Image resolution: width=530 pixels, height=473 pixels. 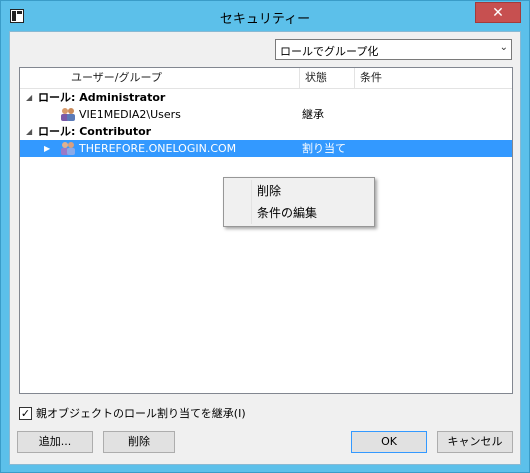 I want to click on group-title: ロール: Administrator, so click(x=102, y=97).